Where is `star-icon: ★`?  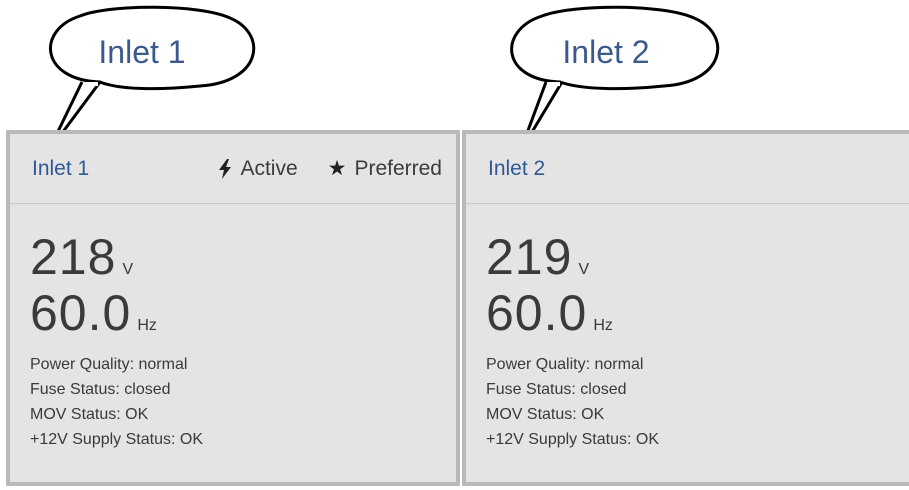
star-icon: ★ is located at coordinates (337, 168).